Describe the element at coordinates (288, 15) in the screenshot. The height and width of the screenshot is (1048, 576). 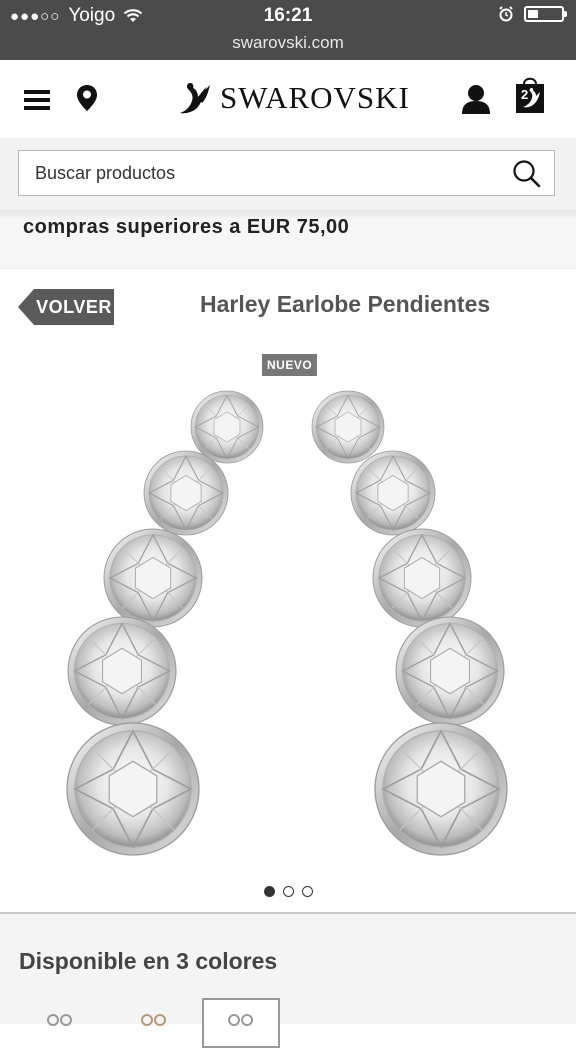
I see `clock: 16:21` at that location.